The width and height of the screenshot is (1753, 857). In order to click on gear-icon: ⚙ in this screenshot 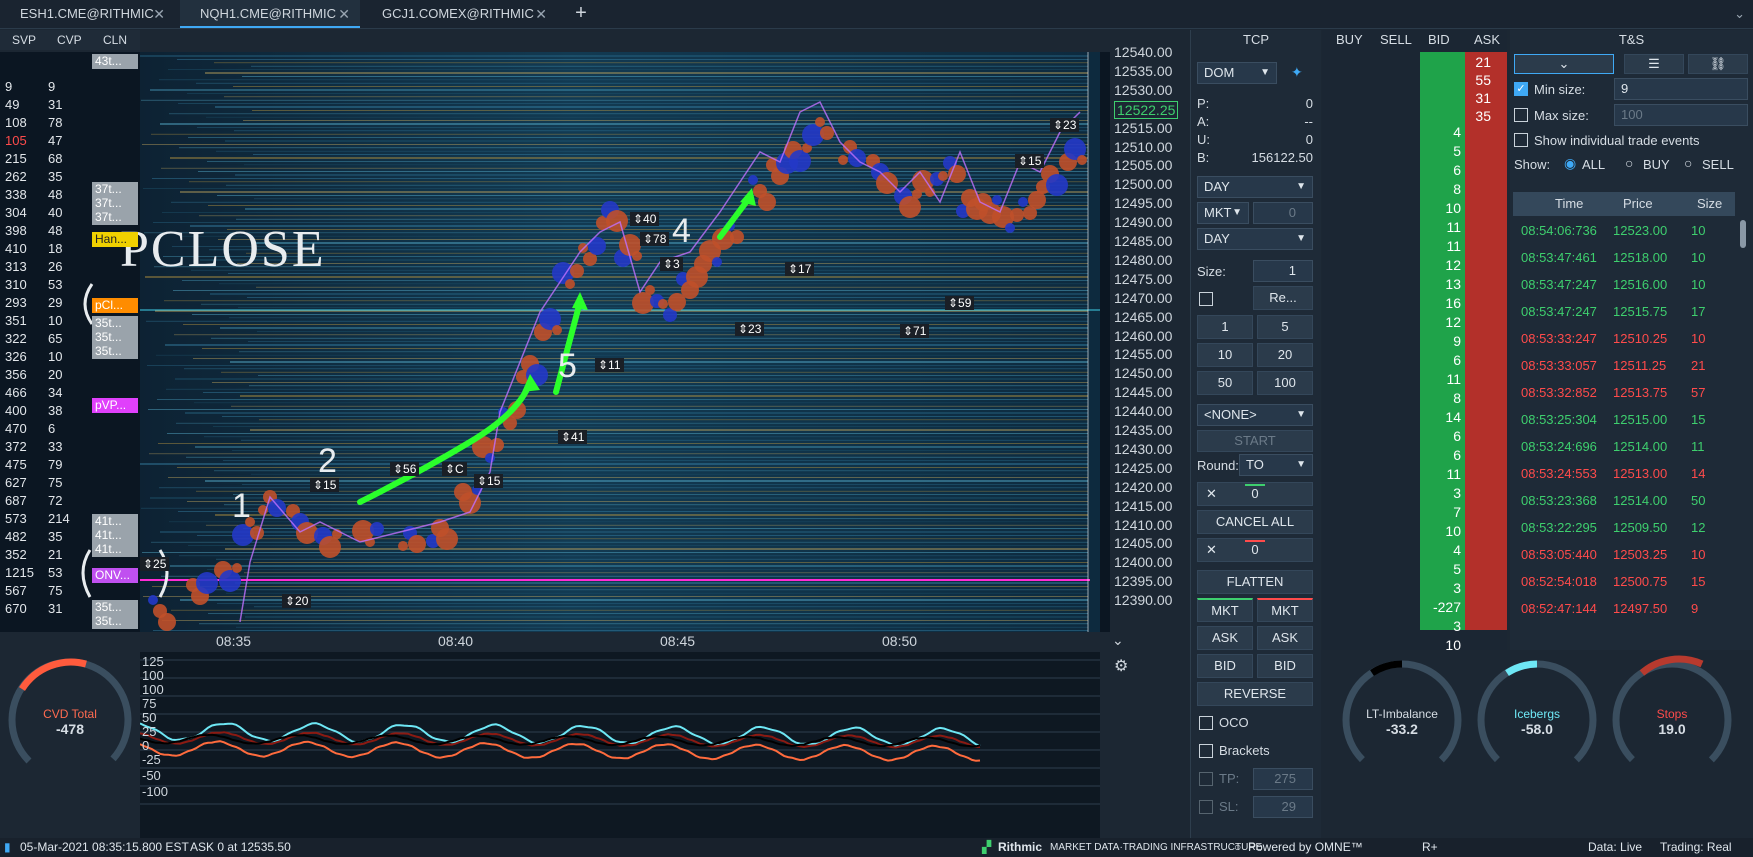, I will do `click(1121, 666)`.